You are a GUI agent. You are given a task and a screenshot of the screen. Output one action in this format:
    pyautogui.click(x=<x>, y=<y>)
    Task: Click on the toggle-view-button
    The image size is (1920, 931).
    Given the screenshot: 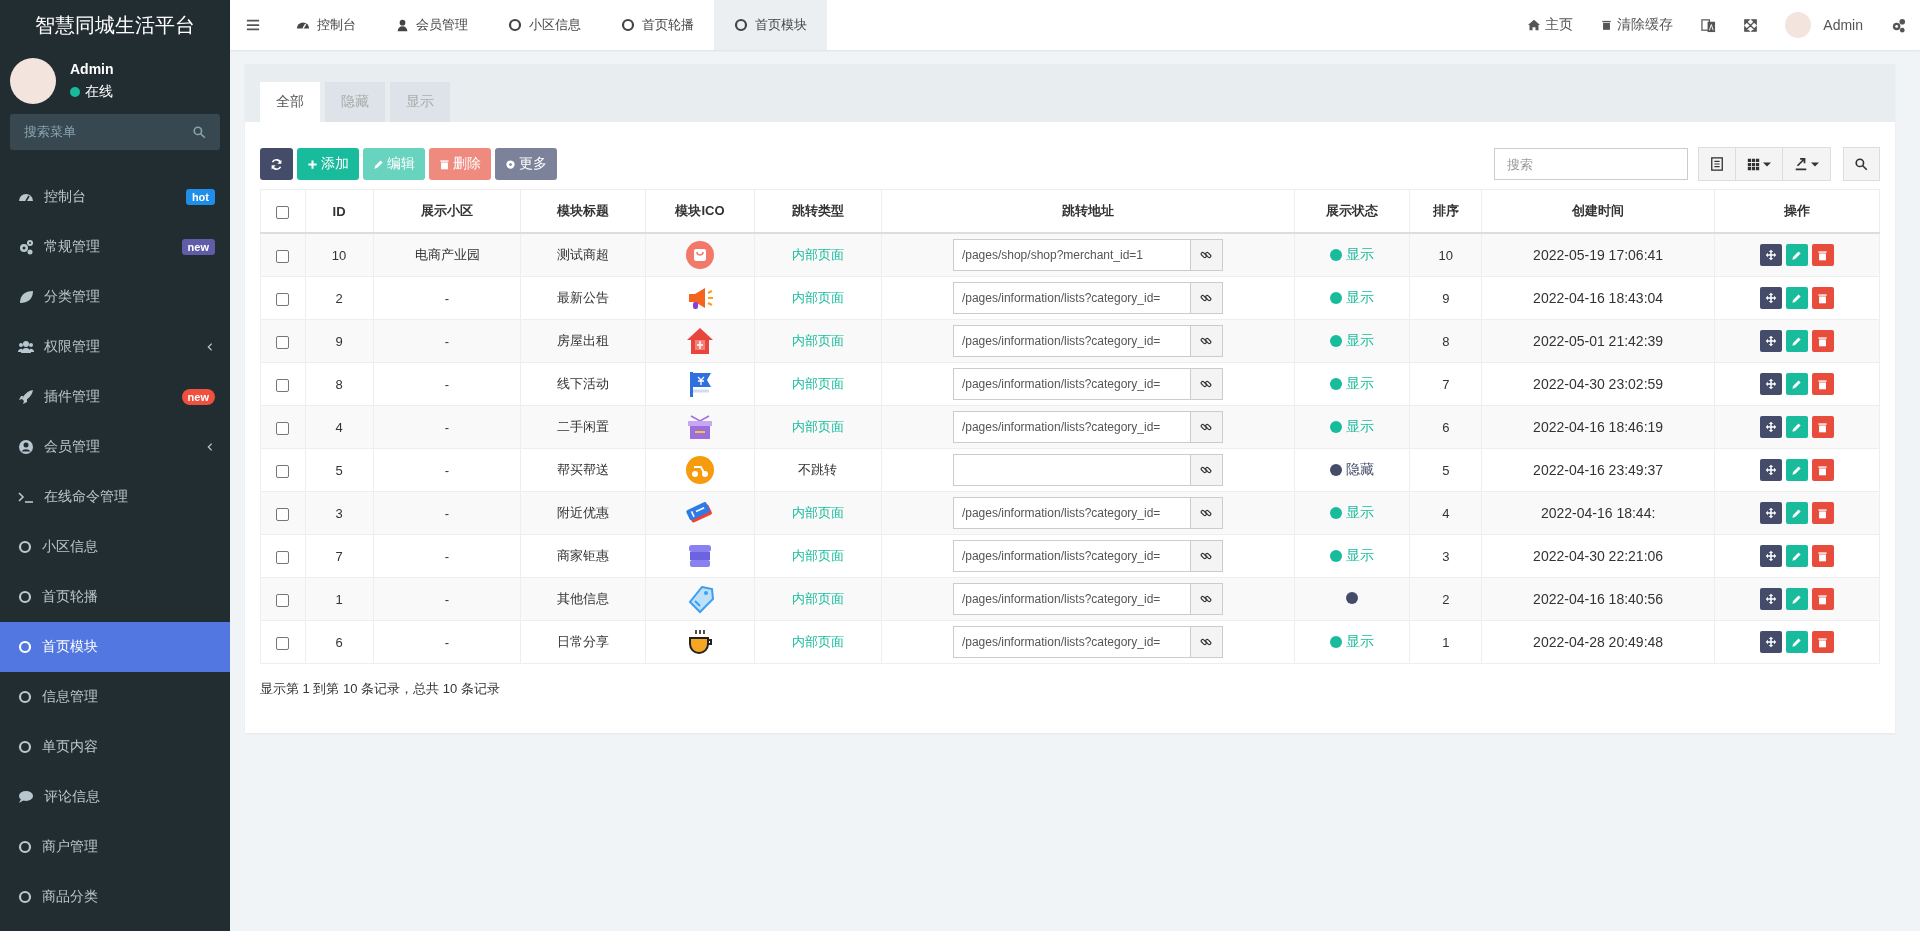 What is the action you would take?
    pyautogui.click(x=1717, y=164)
    